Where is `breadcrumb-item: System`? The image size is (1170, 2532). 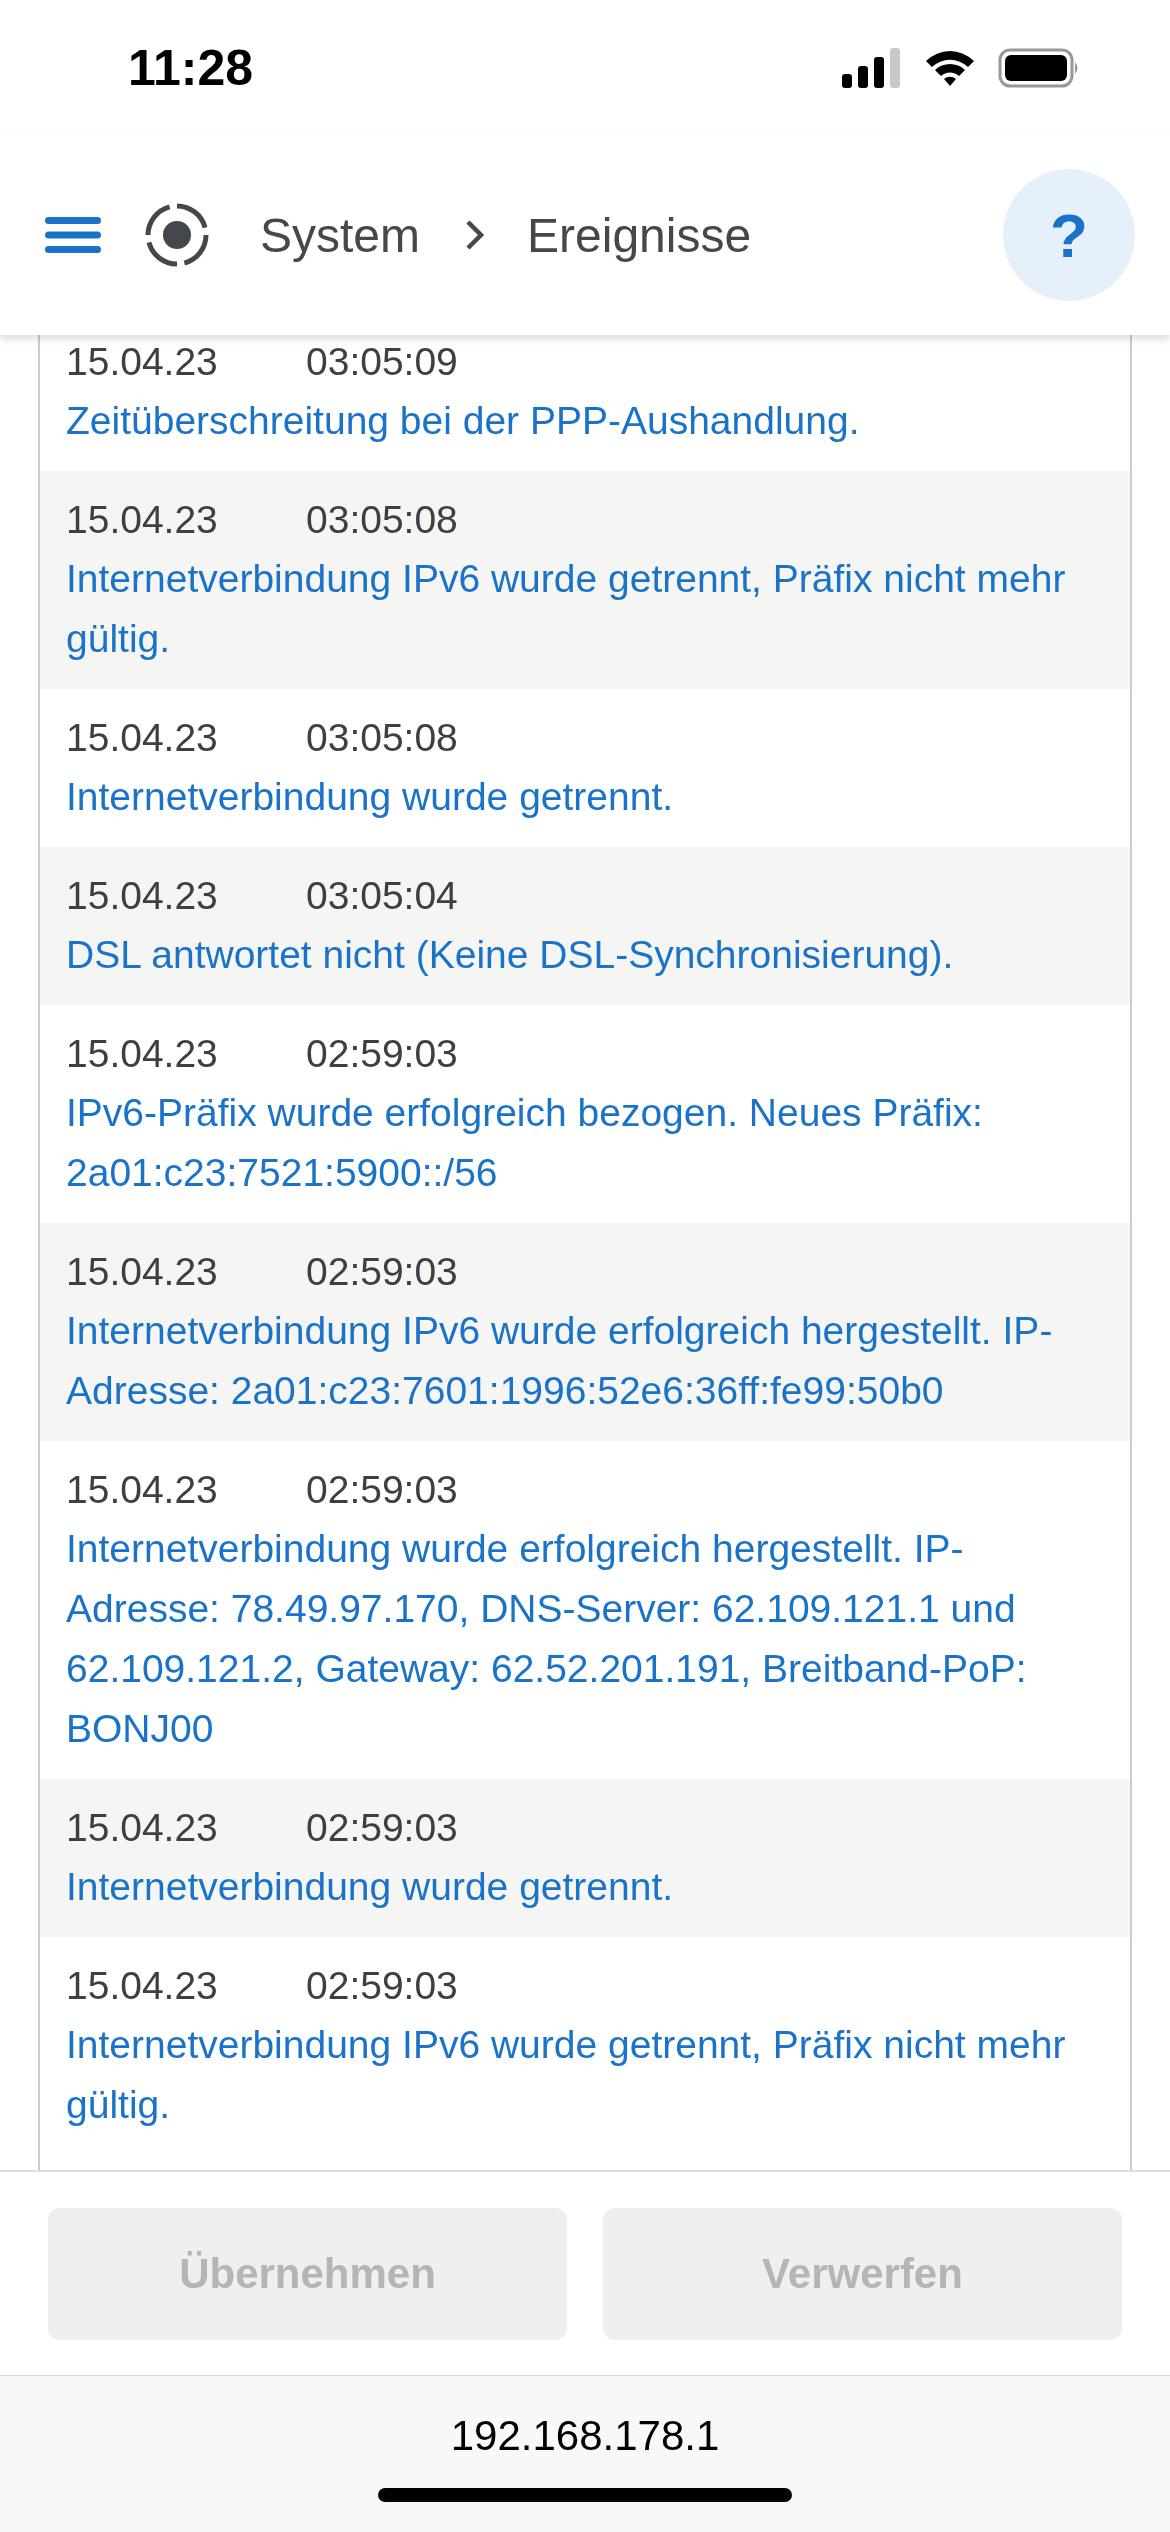
breadcrumb-item: System is located at coordinates (340, 235).